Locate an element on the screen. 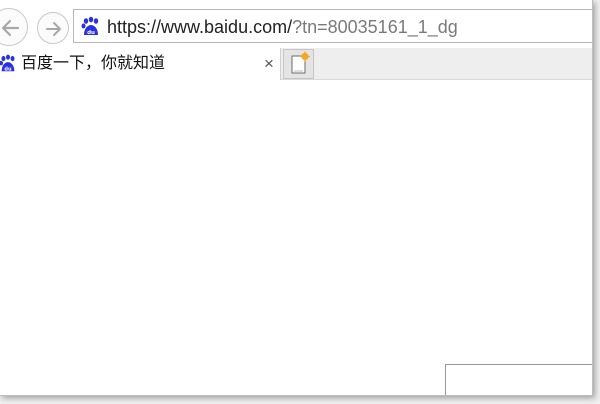 This screenshot has height=404, width=600. url-host: https://www.baidu.com/ is located at coordinates (200, 27).